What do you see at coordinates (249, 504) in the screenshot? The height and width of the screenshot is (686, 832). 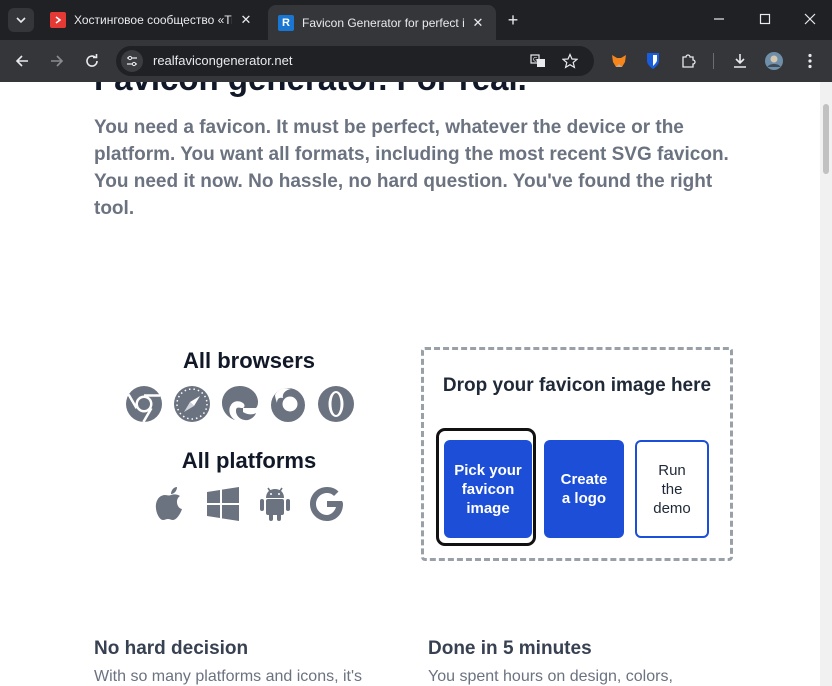 I see `platform-icons-row` at bounding box center [249, 504].